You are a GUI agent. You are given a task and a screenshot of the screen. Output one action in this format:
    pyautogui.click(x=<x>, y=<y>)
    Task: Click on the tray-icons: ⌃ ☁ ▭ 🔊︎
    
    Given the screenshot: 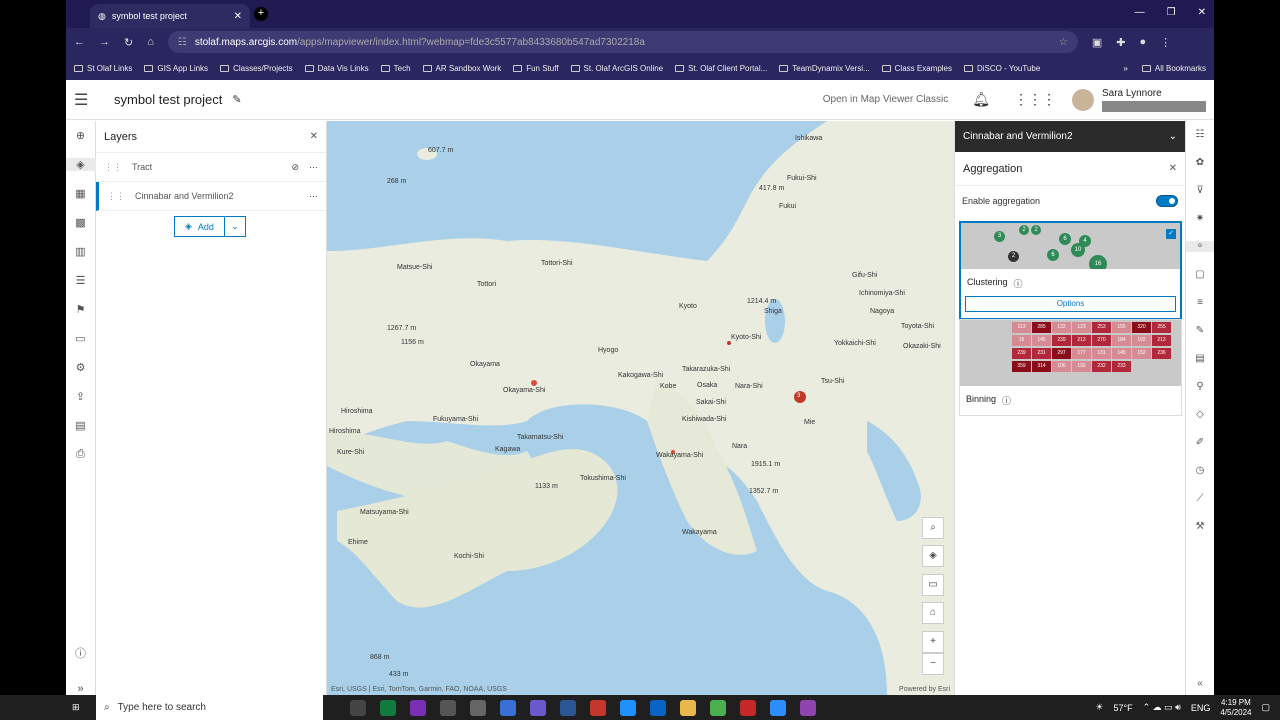 What is the action you would take?
    pyautogui.click(x=1162, y=707)
    